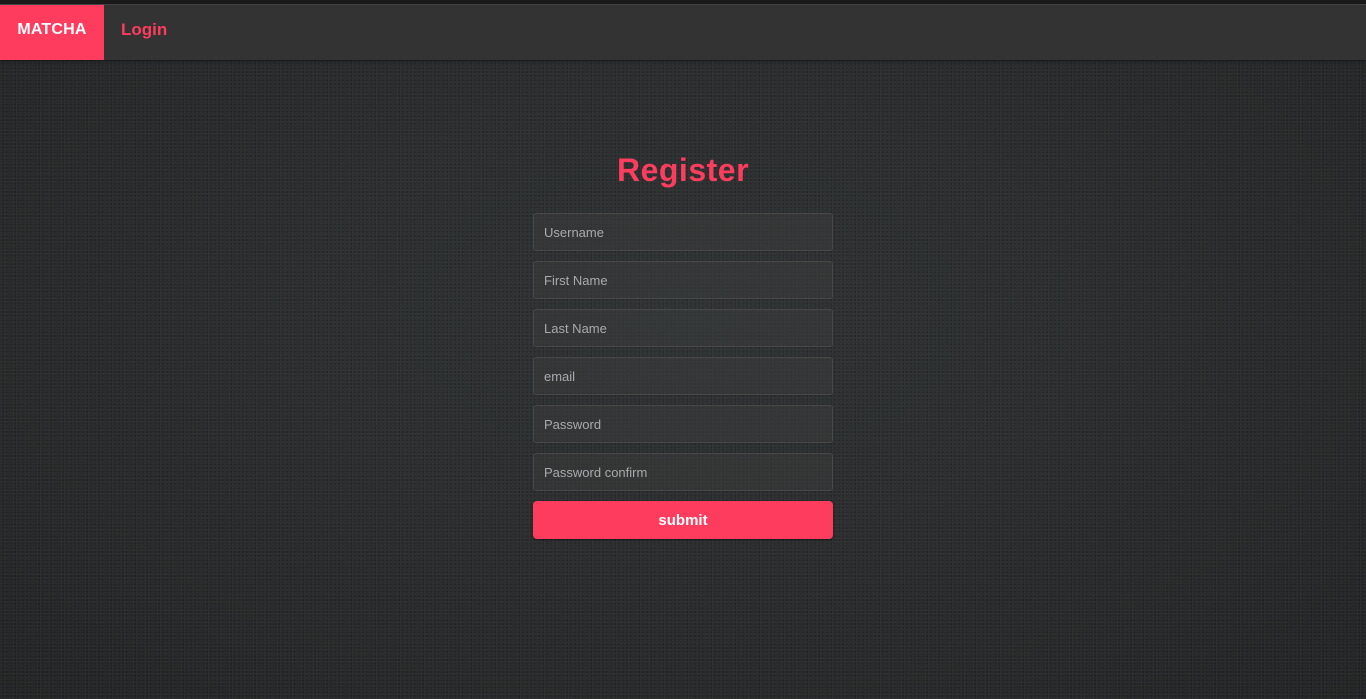 This screenshot has width=1366, height=699. What do you see at coordinates (144, 30) in the screenshot?
I see `login-link: Login` at bounding box center [144, 30].